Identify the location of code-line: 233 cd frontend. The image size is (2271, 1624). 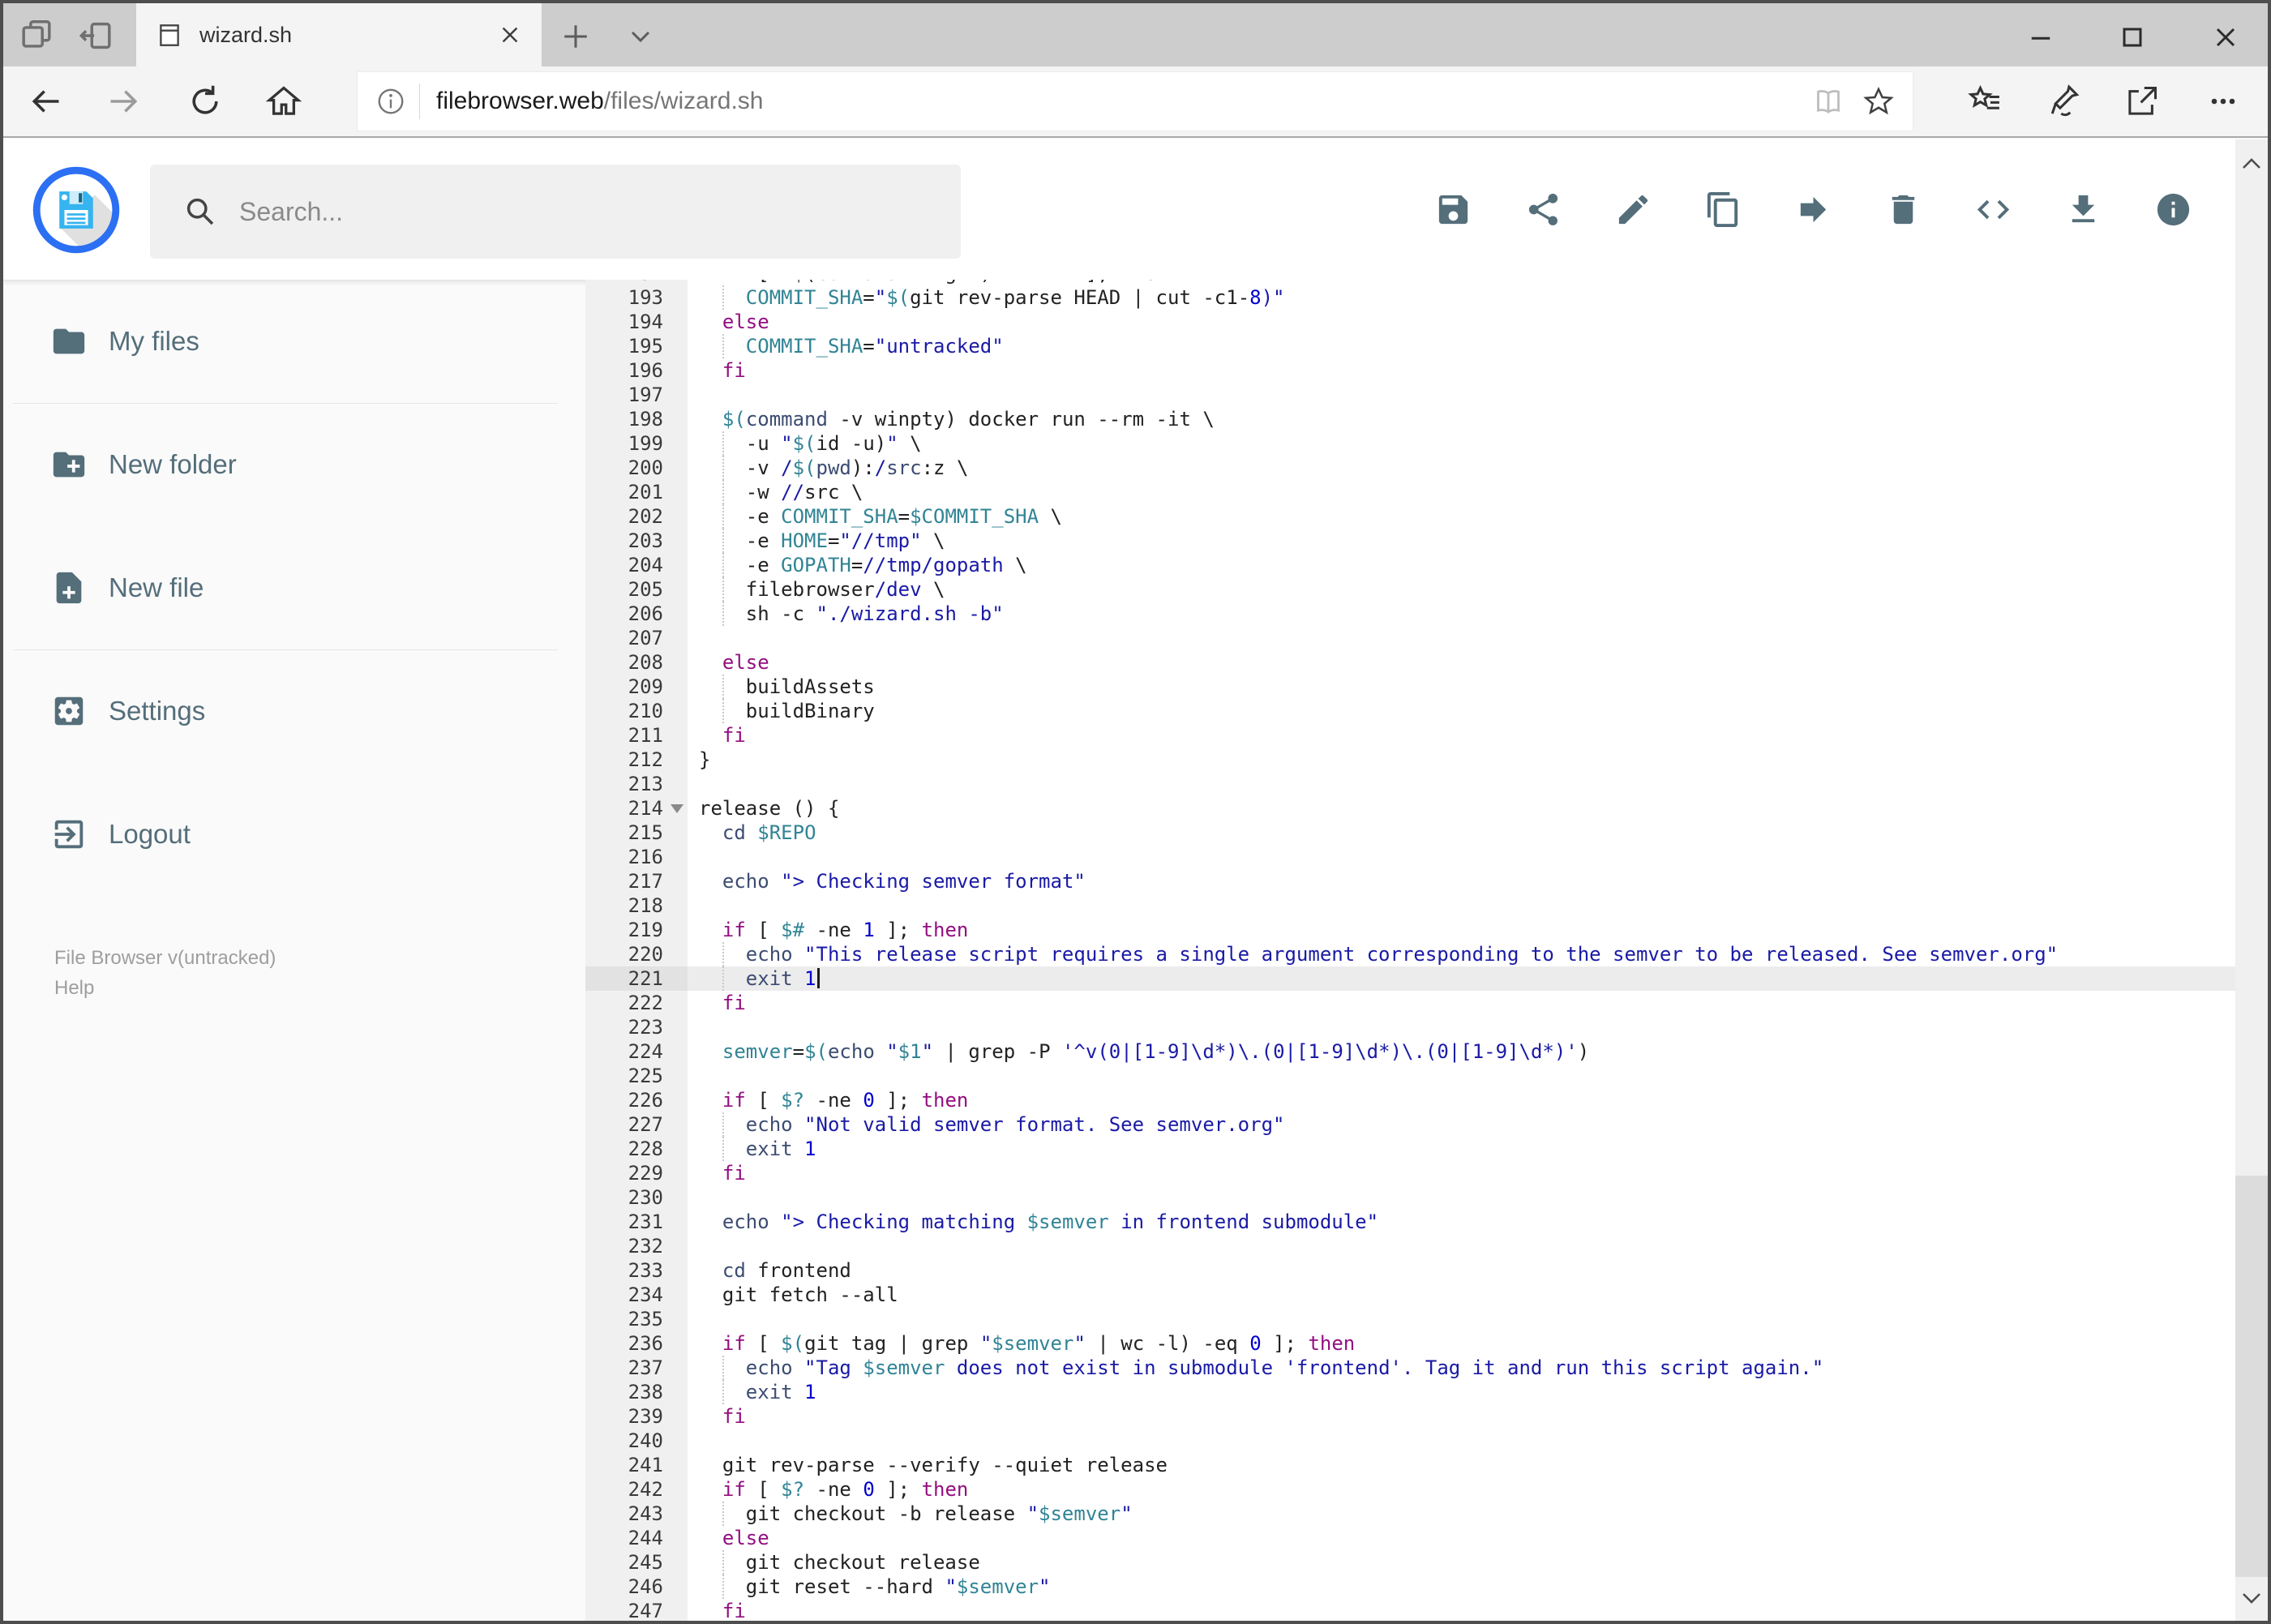
(1410, 1271).